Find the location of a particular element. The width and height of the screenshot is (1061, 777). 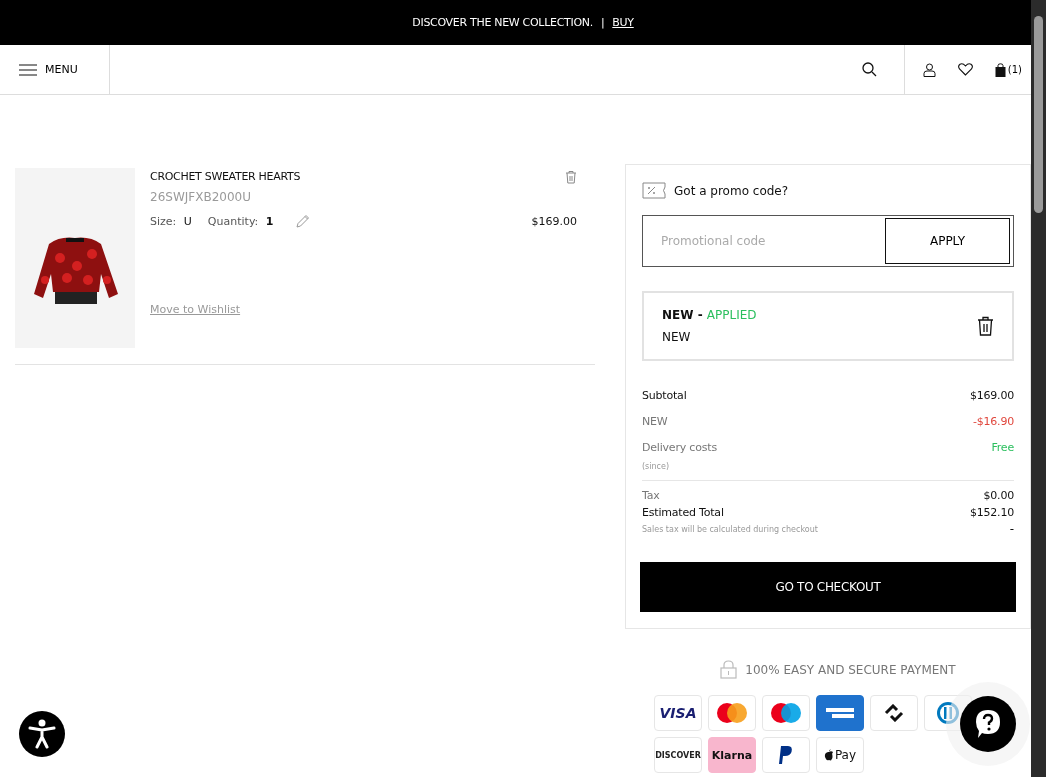

checkout-button: GO TO CHECKOUT is located at coordinates (828, 587).